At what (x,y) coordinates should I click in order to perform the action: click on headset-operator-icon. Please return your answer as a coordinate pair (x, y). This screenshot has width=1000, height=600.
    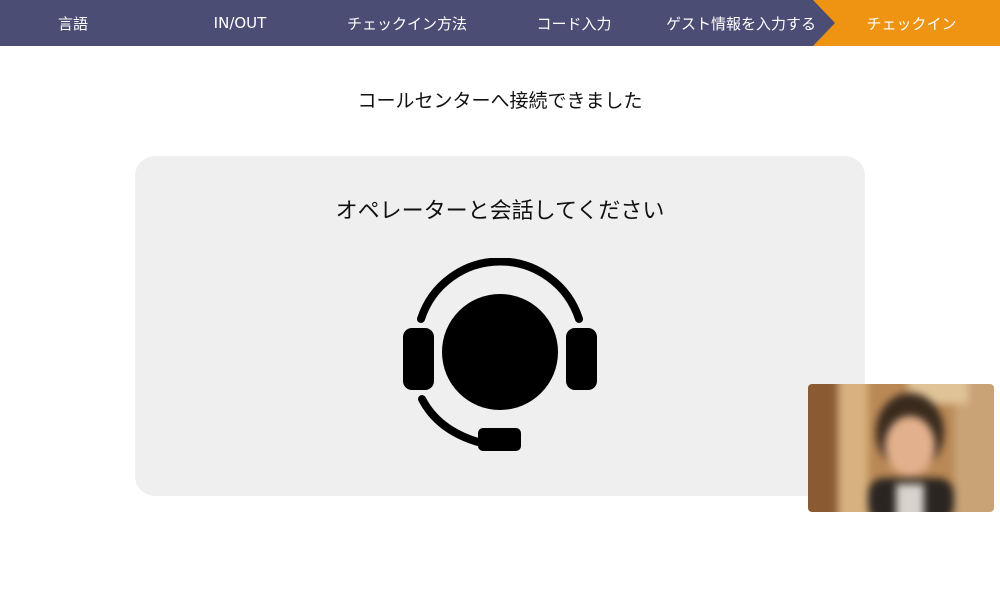
    Looking at the image, I should click on (500, 354).